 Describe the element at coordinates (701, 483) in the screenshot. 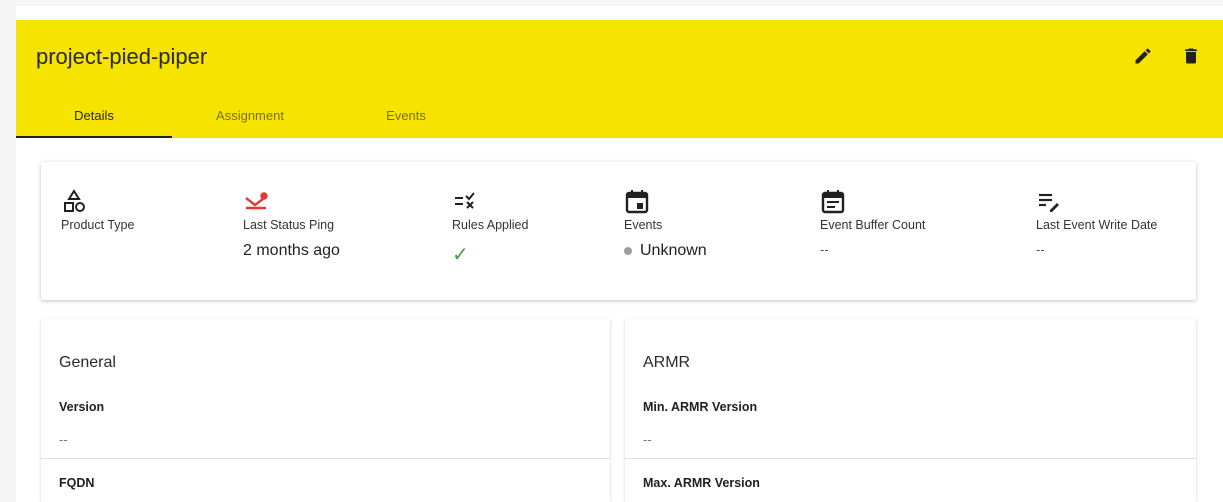

I see `max-armr-version-label: Max. ARMR Version` at that location.